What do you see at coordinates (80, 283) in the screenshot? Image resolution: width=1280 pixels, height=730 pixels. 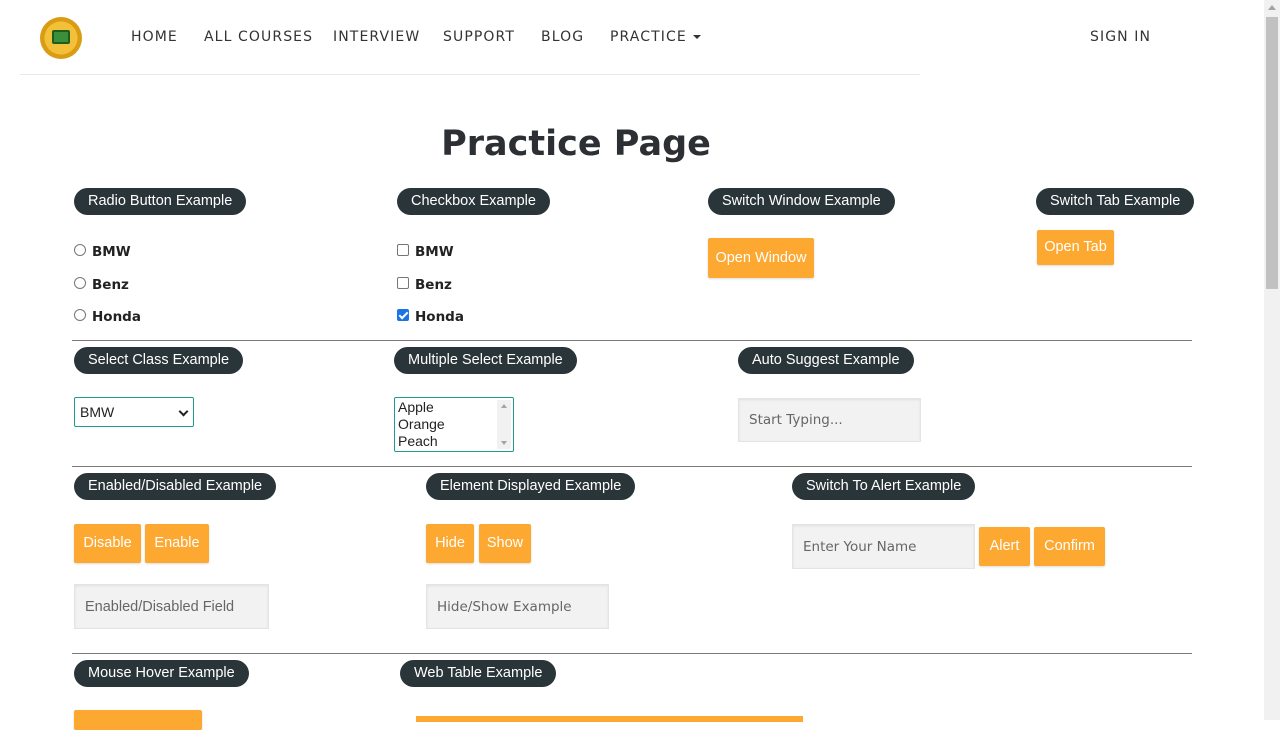 I see `radio-benz` at bounding box center [80, 283].